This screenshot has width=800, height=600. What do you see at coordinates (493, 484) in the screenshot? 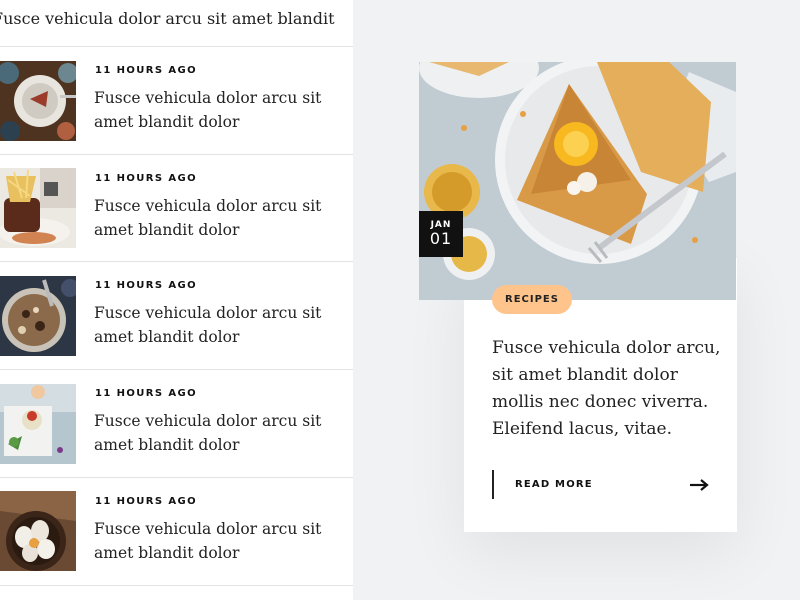
I see `read-more-divider` at bounding box center [493, 484].